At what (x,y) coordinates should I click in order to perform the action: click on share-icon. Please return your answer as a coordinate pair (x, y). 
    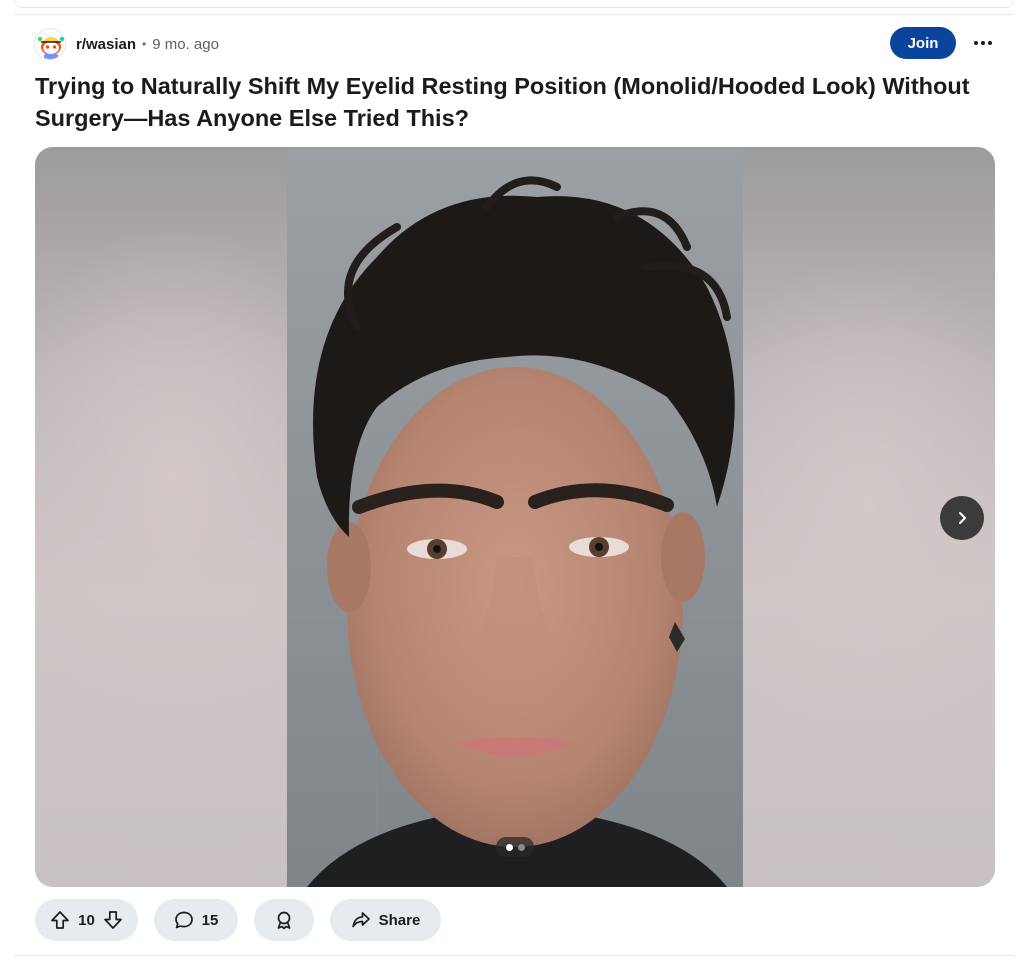
    Looking at the image, I should click on (360, 920).